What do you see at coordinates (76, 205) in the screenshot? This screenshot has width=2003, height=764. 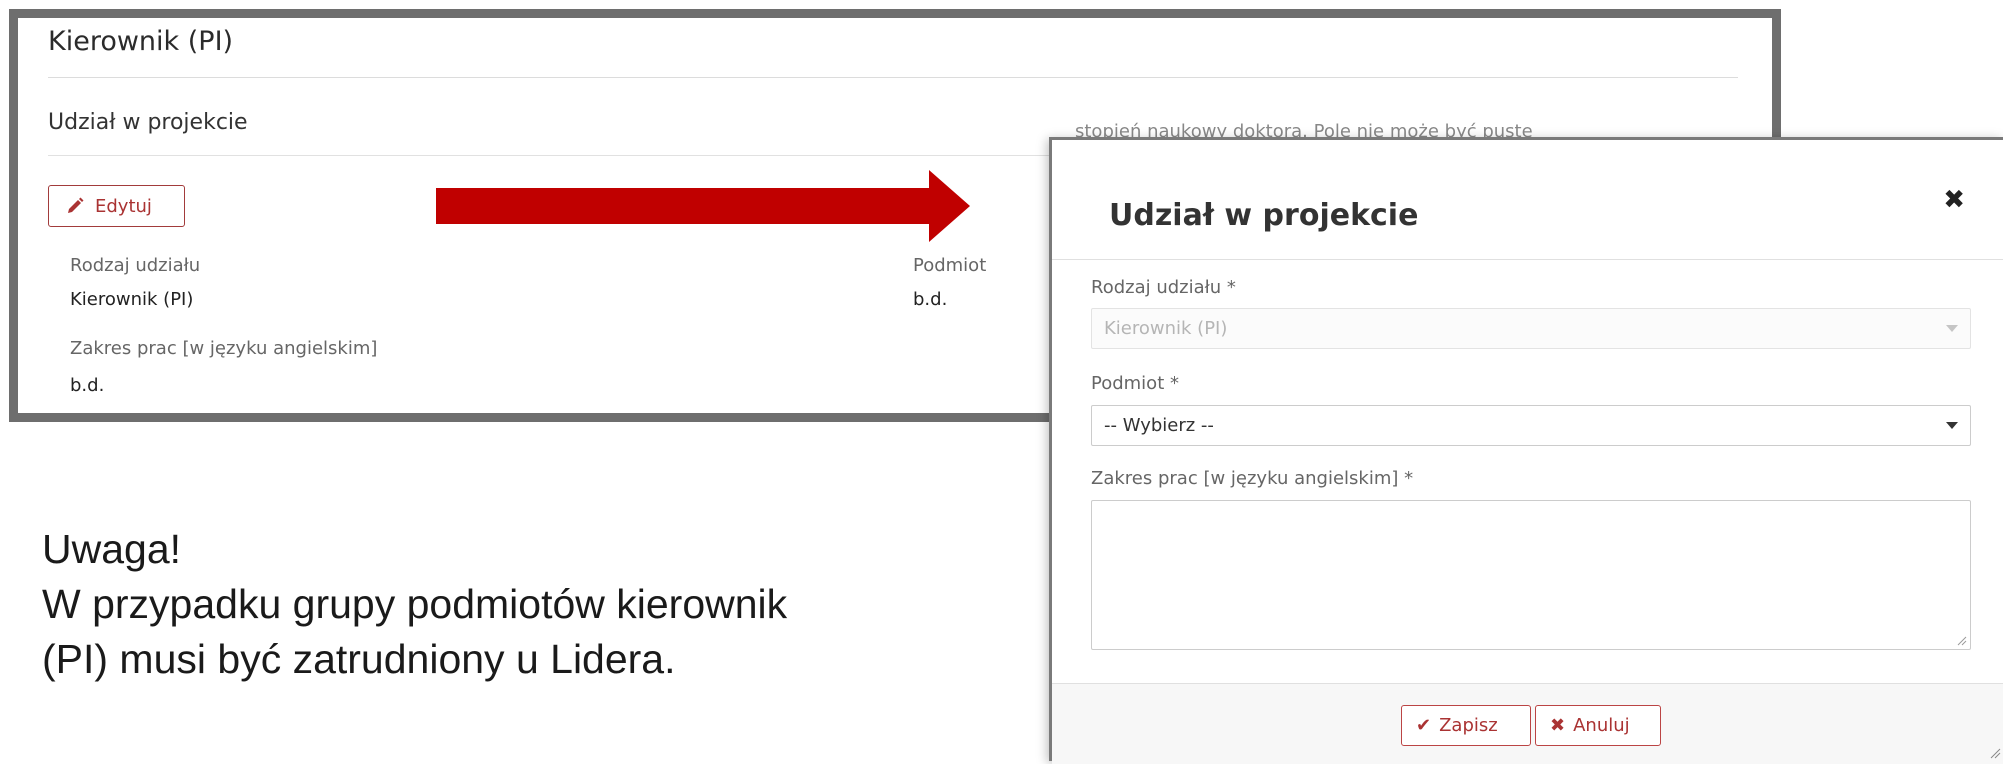 I see `pencil-icon` at bounding box center [76, 205].